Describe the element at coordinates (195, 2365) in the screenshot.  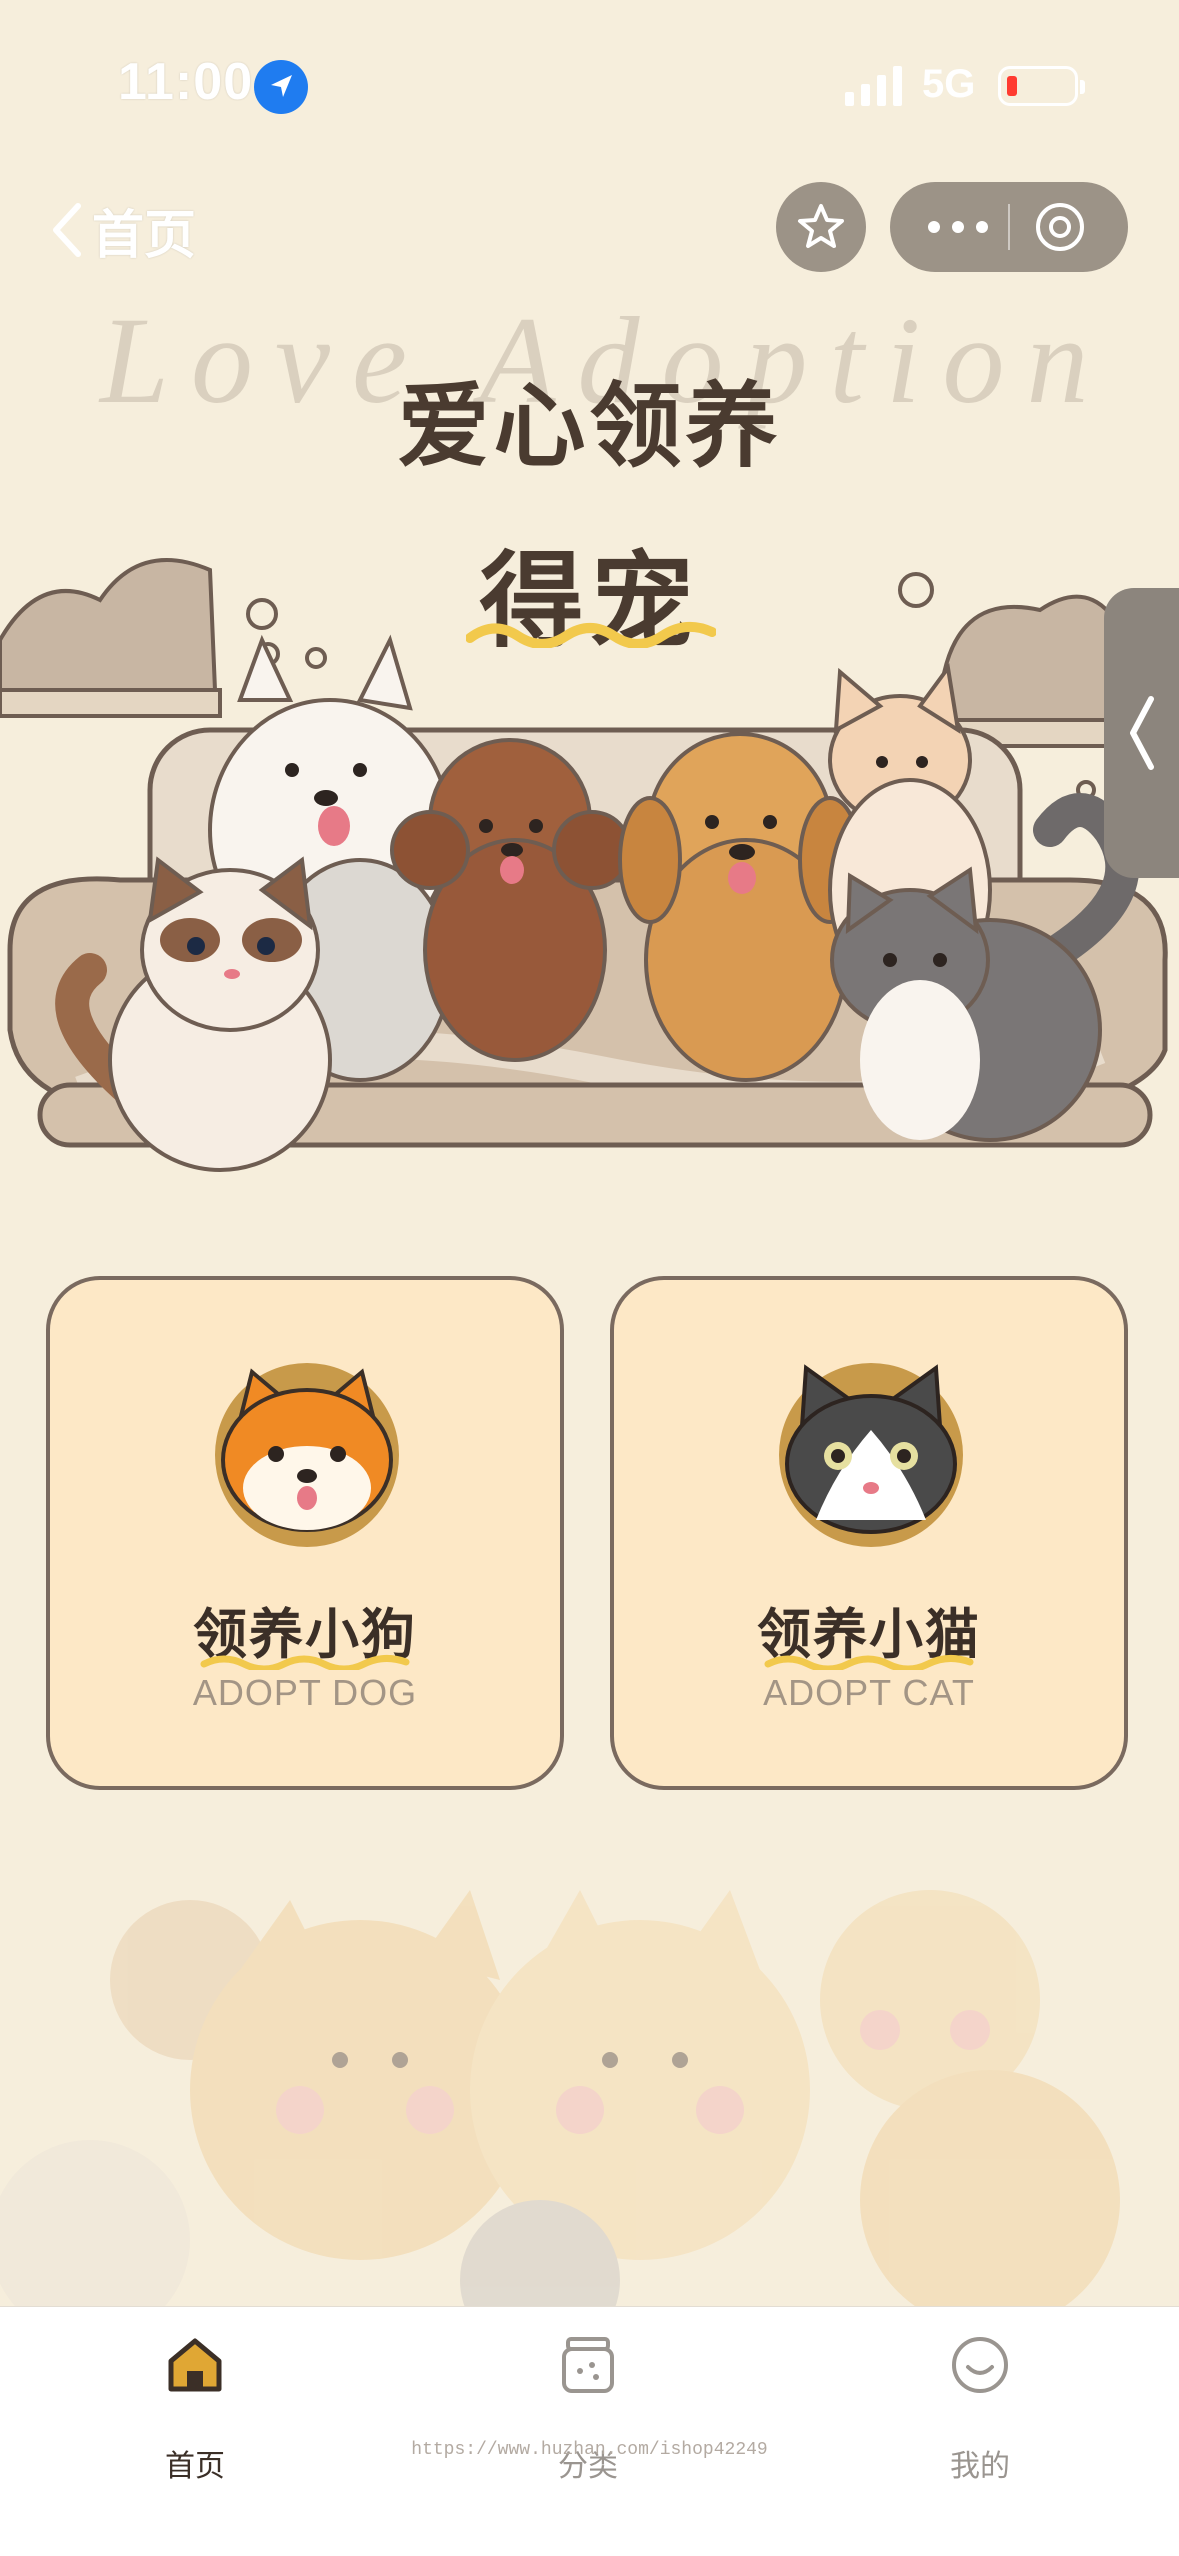
I see `home-icon` at that location.